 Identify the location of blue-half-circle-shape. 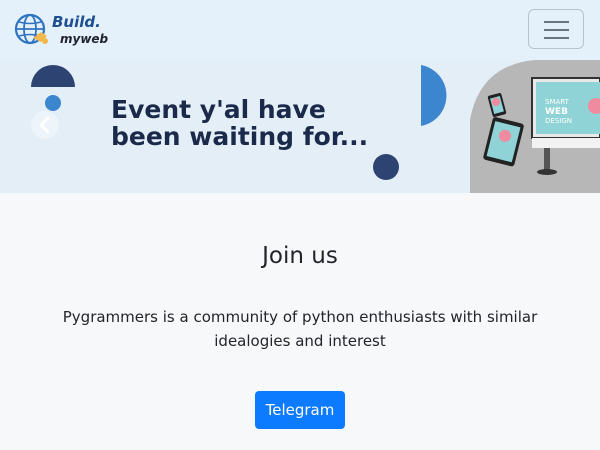
(434, 95).